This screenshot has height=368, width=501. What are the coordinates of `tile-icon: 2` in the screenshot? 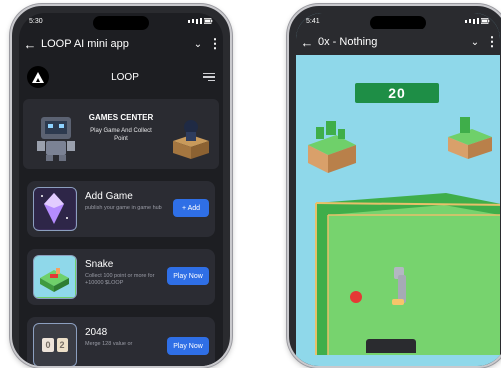 It's located at (62, 345).